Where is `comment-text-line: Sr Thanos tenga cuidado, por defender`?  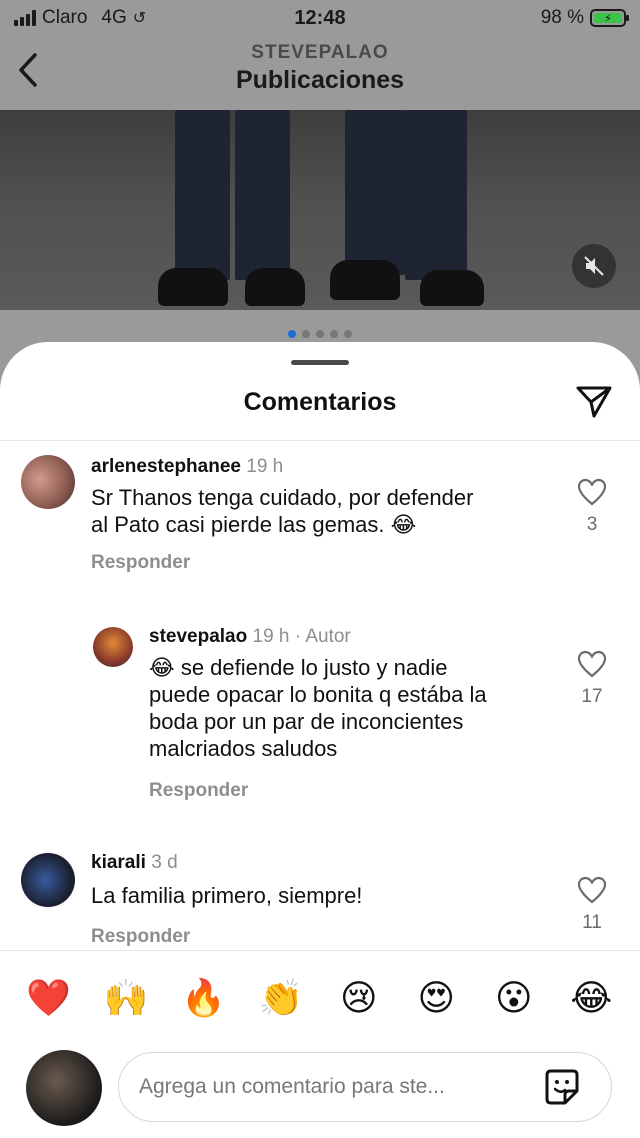 comment-text-line: Sr Thanos tenga cuidado, por defender is located at coordinates (282, 497).